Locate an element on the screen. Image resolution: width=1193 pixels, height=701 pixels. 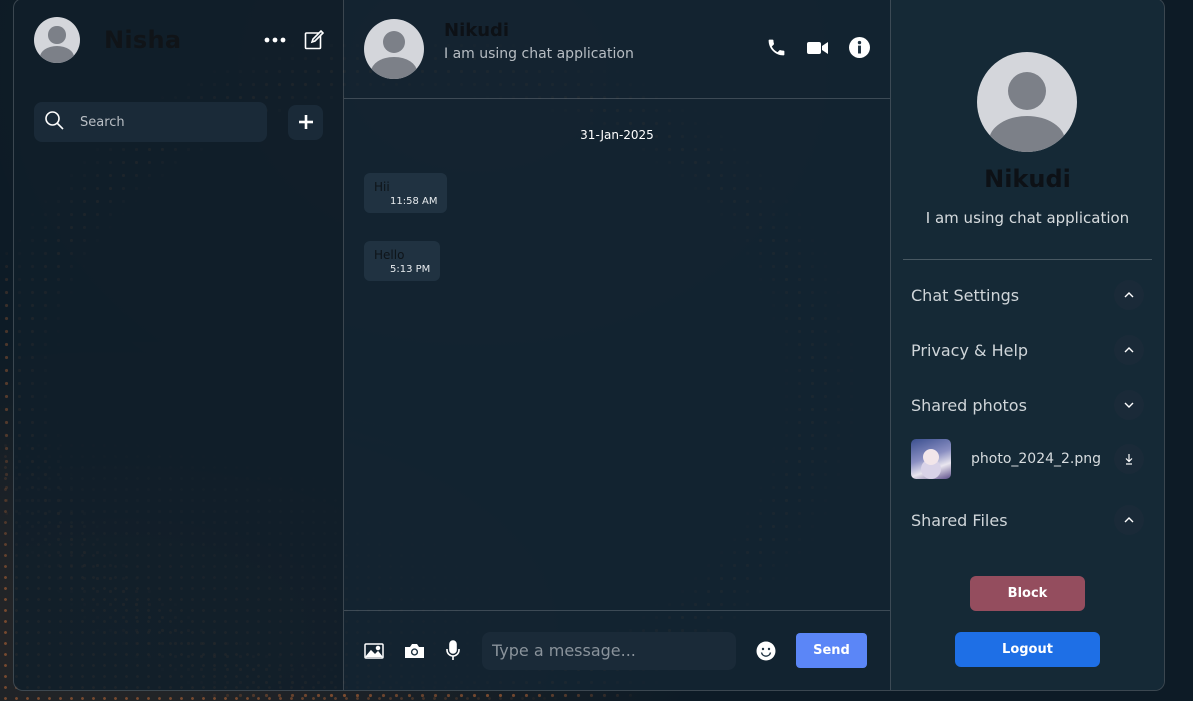
option-privacy-help: Privacy & Help is located at coordinates (1027, 350).